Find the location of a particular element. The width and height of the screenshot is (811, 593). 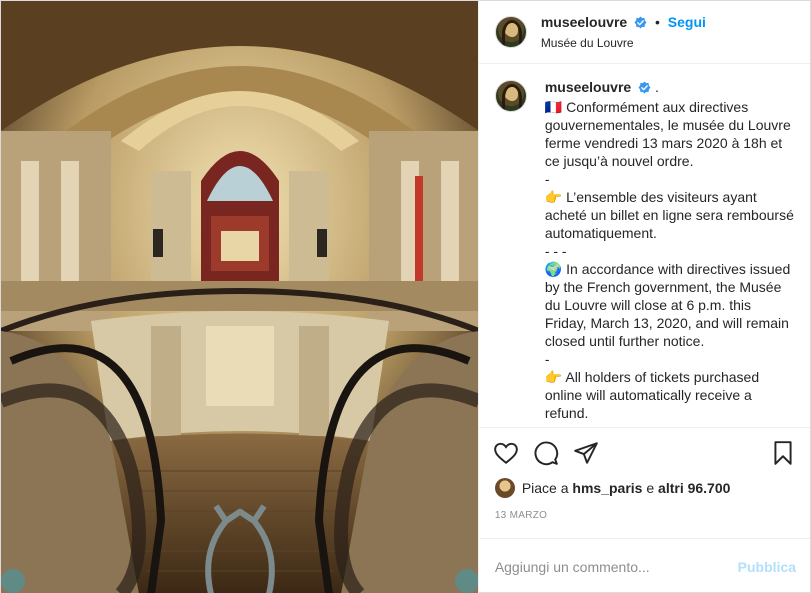

paper-plane-icon is located at coordinates (586, 453).